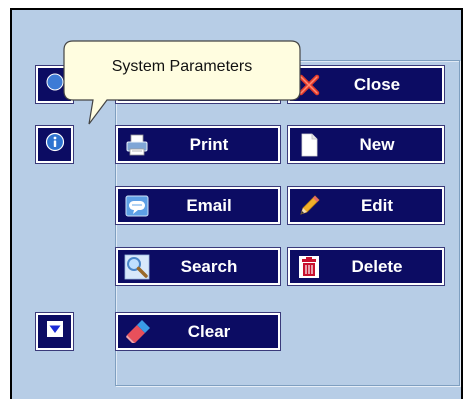 Image resolution: width=471 pixels, height=399 pixels. What do you see at coordinates (377, 144) in the screenshot?
I see `new-button-label: New` at bounding box center [377, 144].